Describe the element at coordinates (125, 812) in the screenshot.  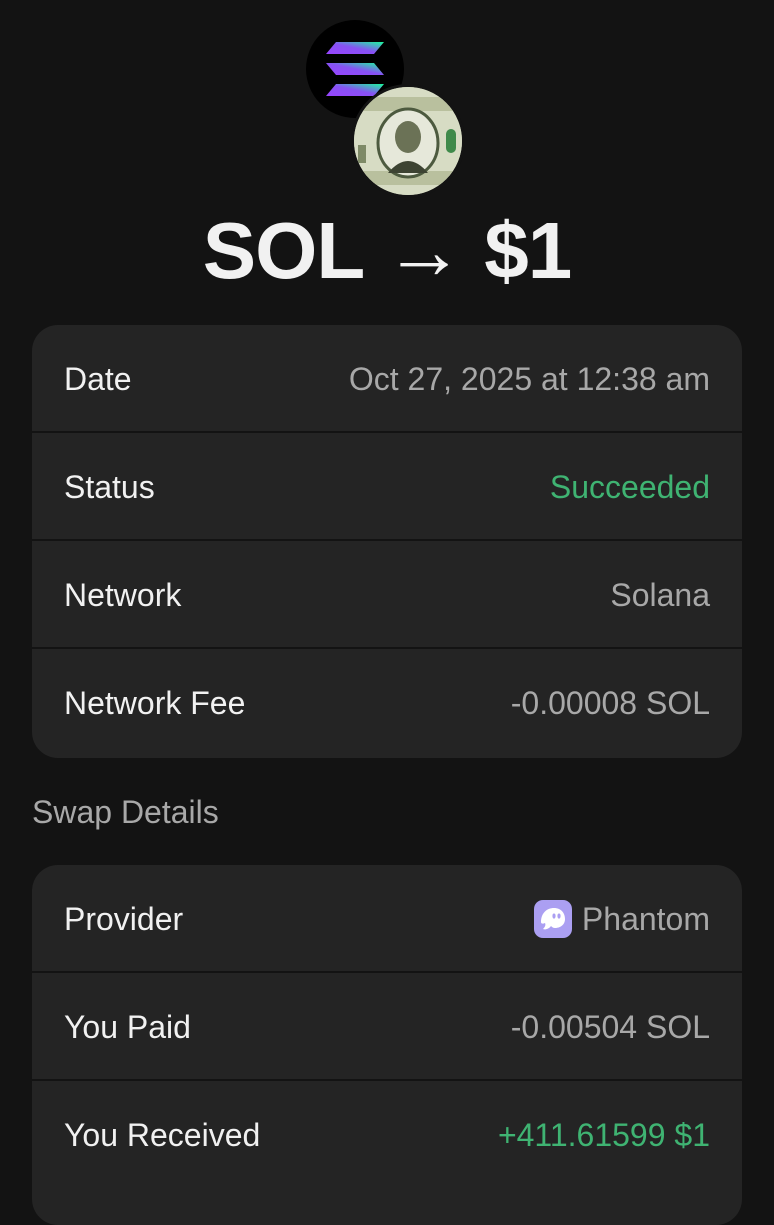
I see `swap-details-heading: Swap Details` at that location.